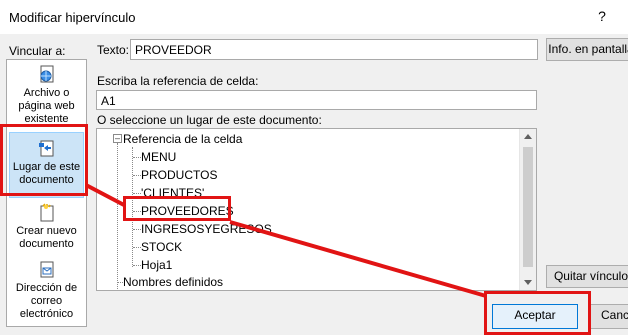 Image resolution: width=628 pixels, height=335 pixels. Describe the element at coordinates (537, 313) in the screenshot. I see `annotation-box-ok` at that location.